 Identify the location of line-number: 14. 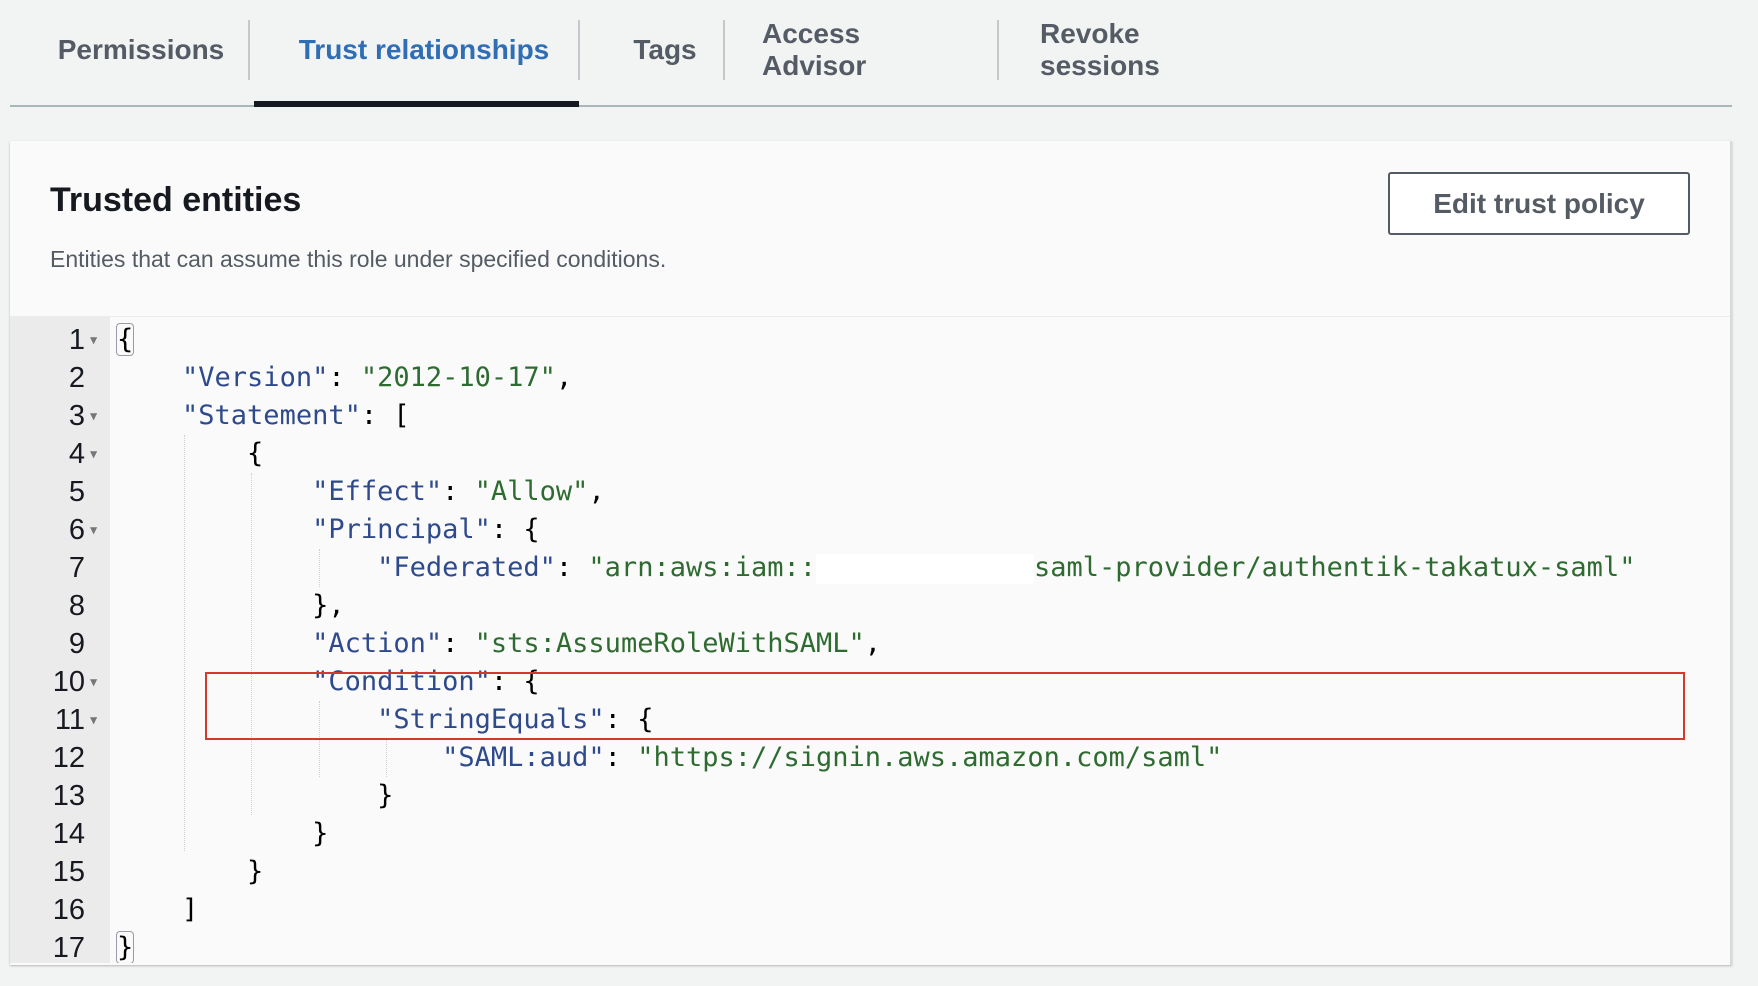
(68, 834).